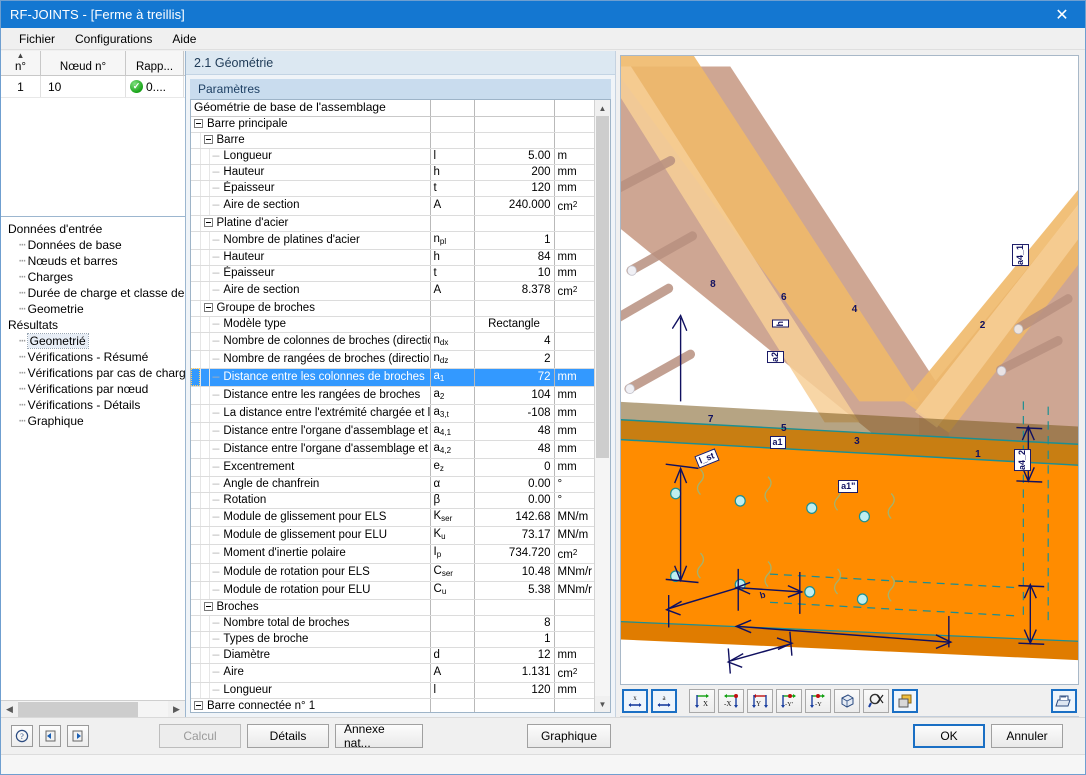  I want to click on render-mode-icon, so click(905, 700).